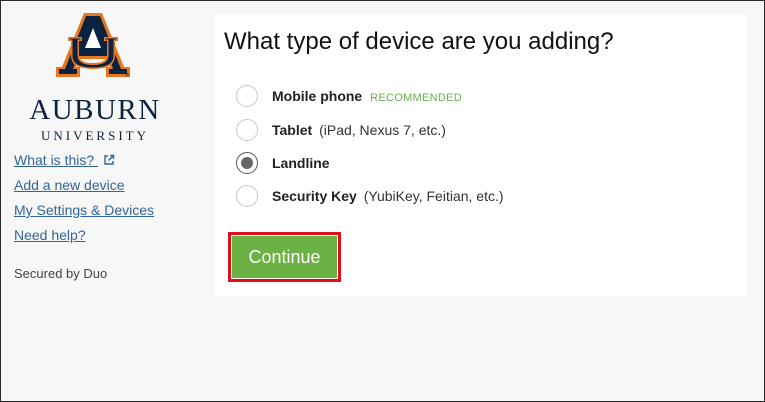 The width and height of the screenshot is (765, 402). Describe the element at coordinates (466, 164) in the screenshot. I see `option-landline: Landline` at that location.